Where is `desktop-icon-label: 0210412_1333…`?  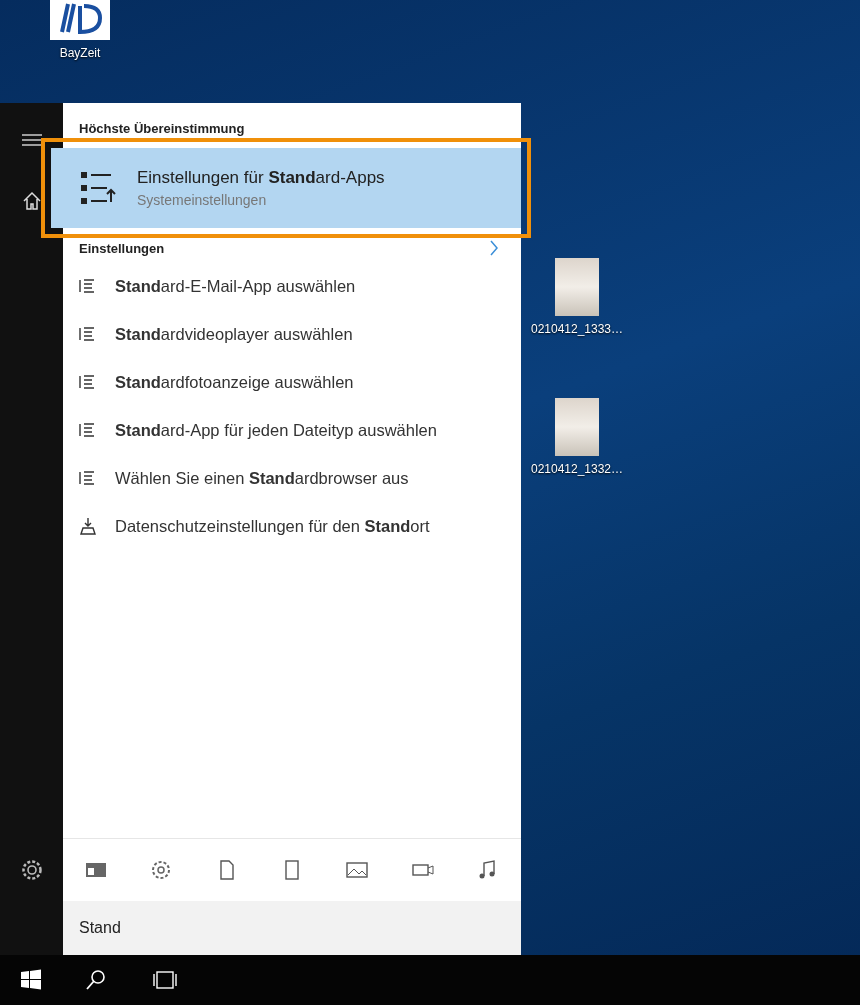 desktop-icon-label: 0210412_1333… is located at coordinates (577, 329).